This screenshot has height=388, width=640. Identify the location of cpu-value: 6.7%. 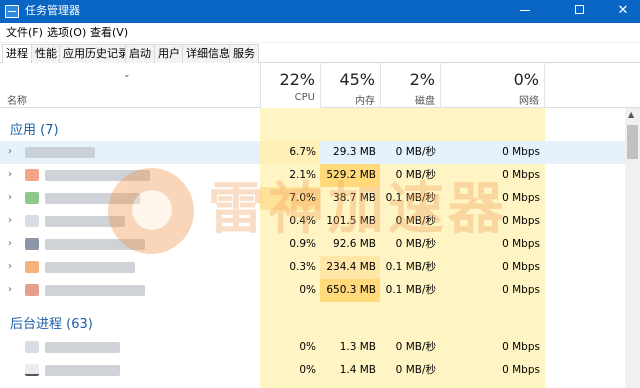
(302, 152).